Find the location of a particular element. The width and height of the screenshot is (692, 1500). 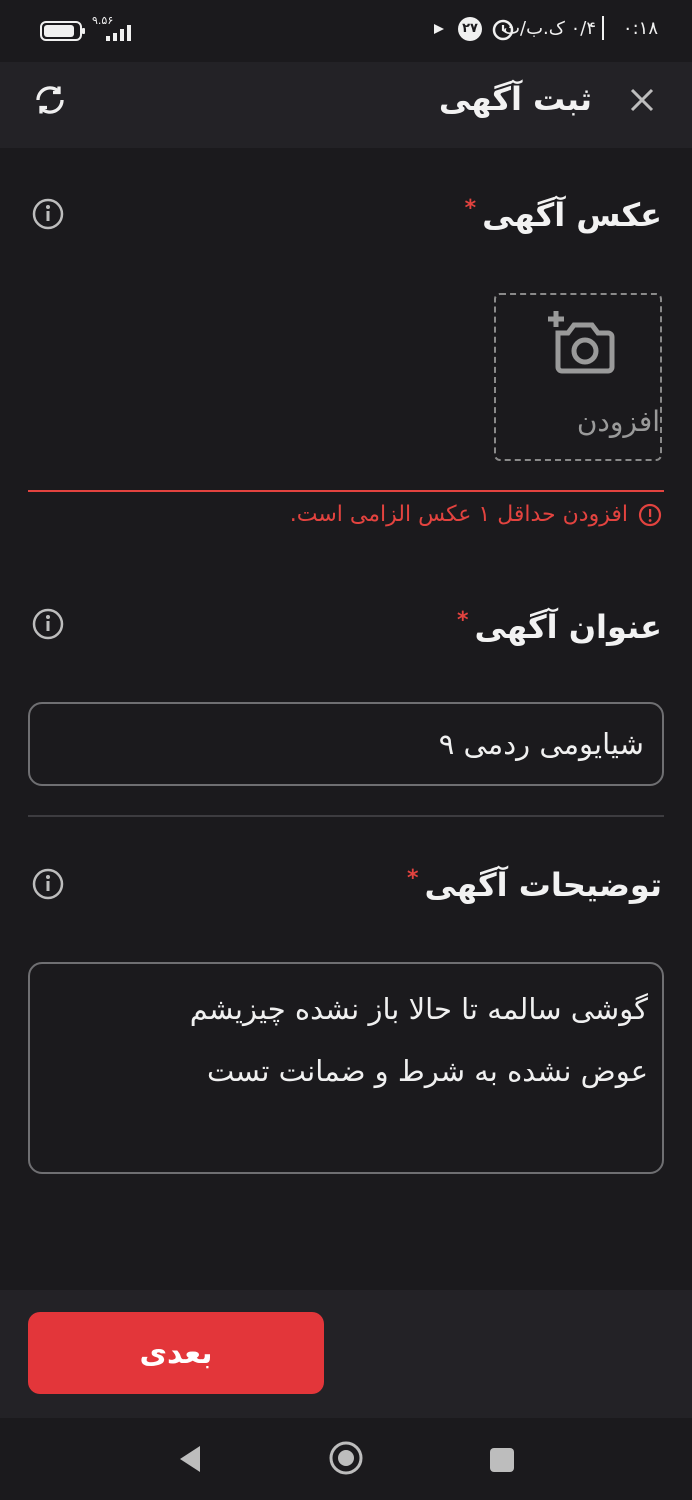

recents-icon is located at coordinates (502, 1460).